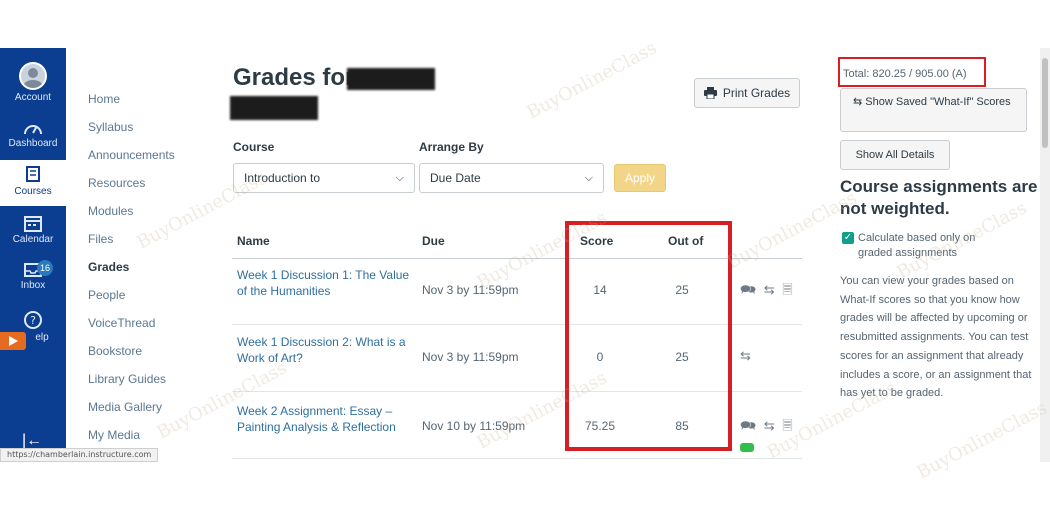  I want to click on course-nav-media-gallery: Media Gallery, so click(125, 407).